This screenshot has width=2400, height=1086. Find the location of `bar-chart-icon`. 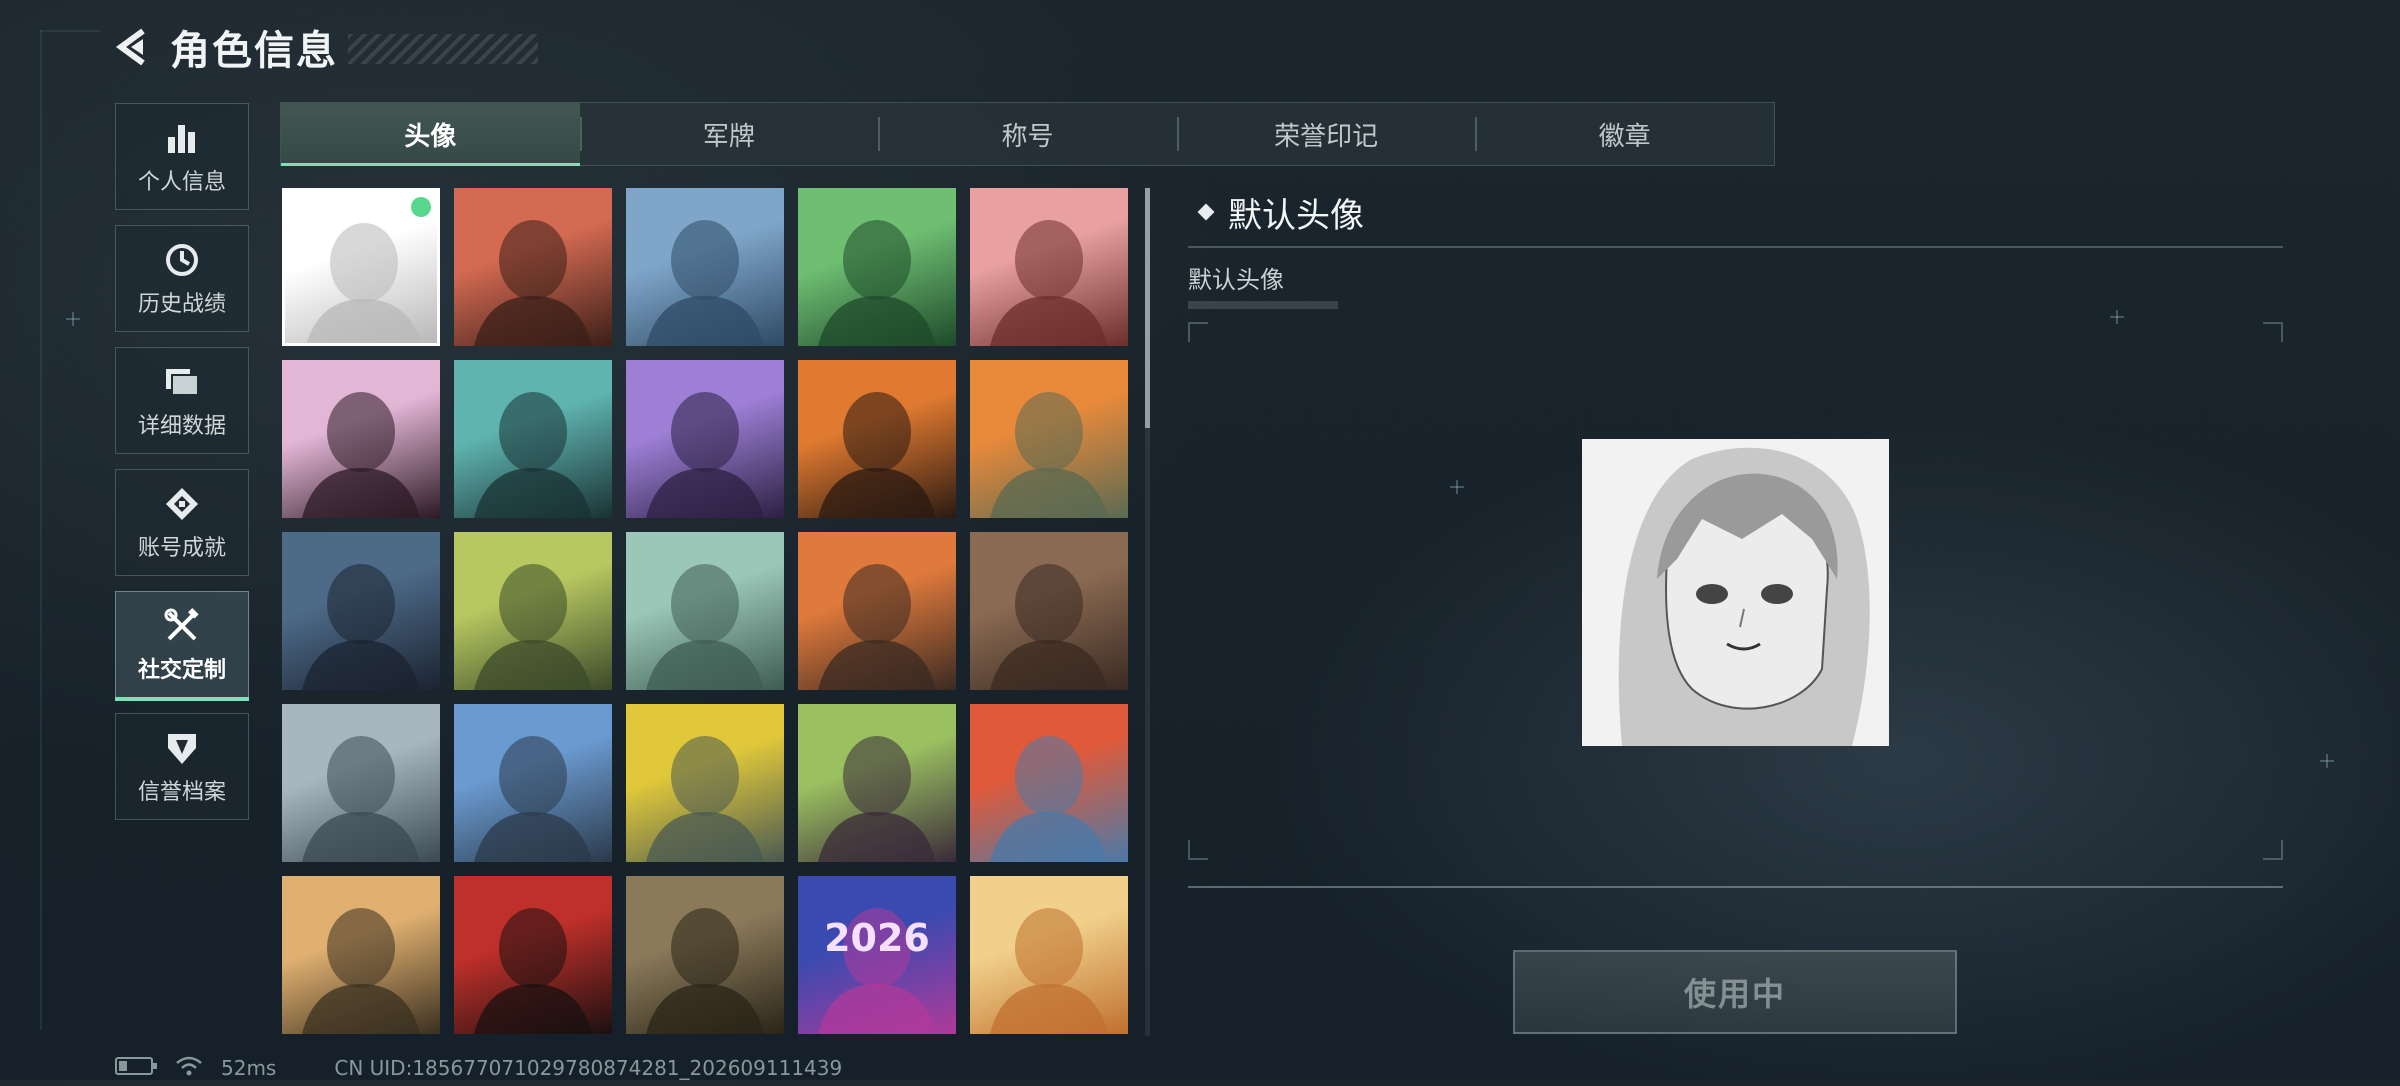

bar-chart-icon is located at coordinates (182, 138).